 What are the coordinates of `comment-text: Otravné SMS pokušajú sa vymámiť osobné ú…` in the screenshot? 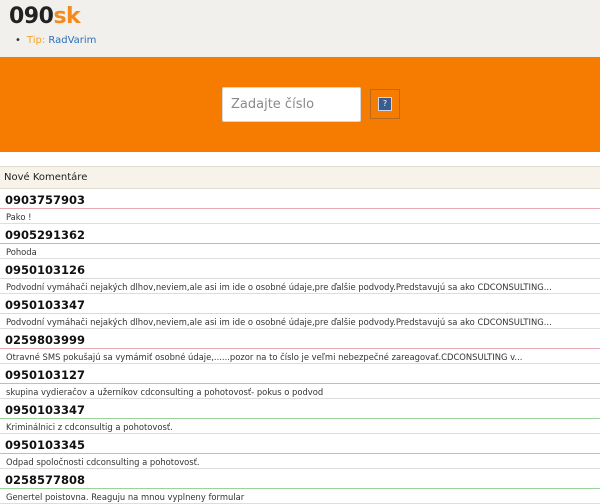 It's located at (264, 357).